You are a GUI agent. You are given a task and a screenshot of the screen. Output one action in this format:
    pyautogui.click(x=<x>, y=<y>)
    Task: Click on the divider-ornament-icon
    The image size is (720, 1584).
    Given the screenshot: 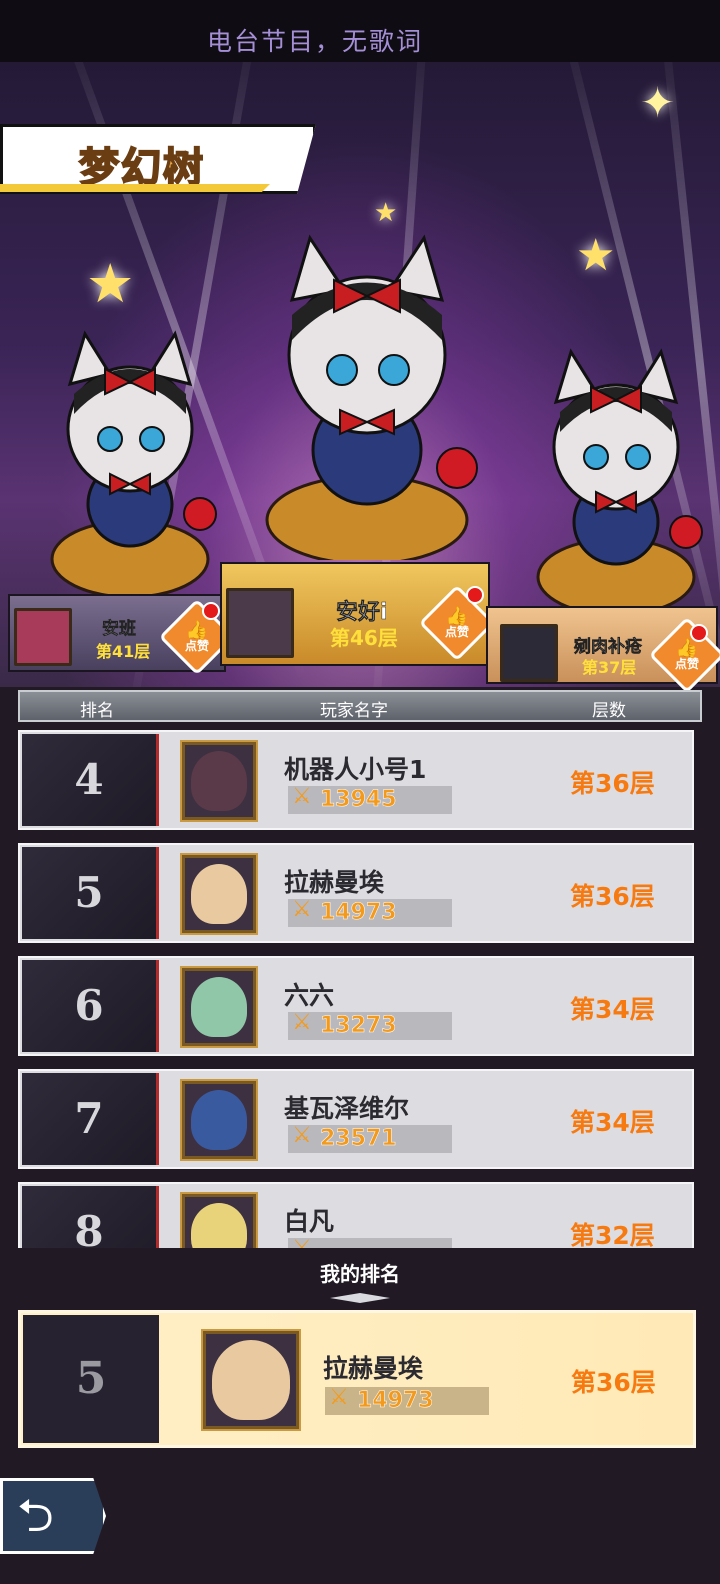 What is the action you would take?
    pyautogui.click(x=360, y=1298)
    